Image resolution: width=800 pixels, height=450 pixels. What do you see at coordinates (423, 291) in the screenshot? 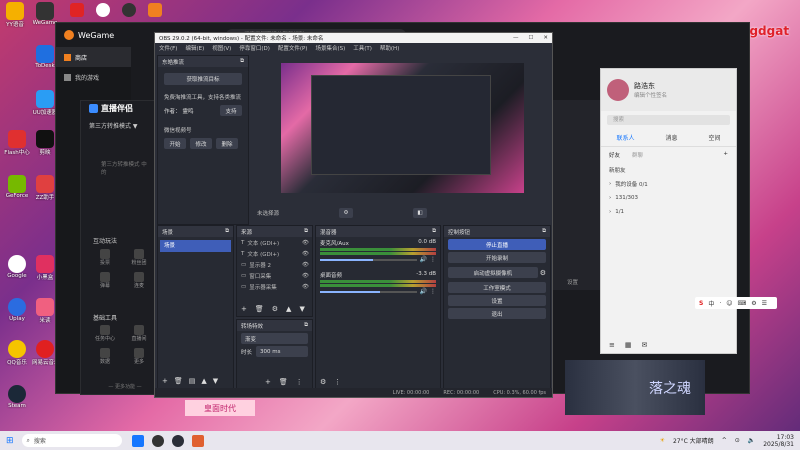
I see `speaker-icon: 🔊` at bounding box center [423, 291].